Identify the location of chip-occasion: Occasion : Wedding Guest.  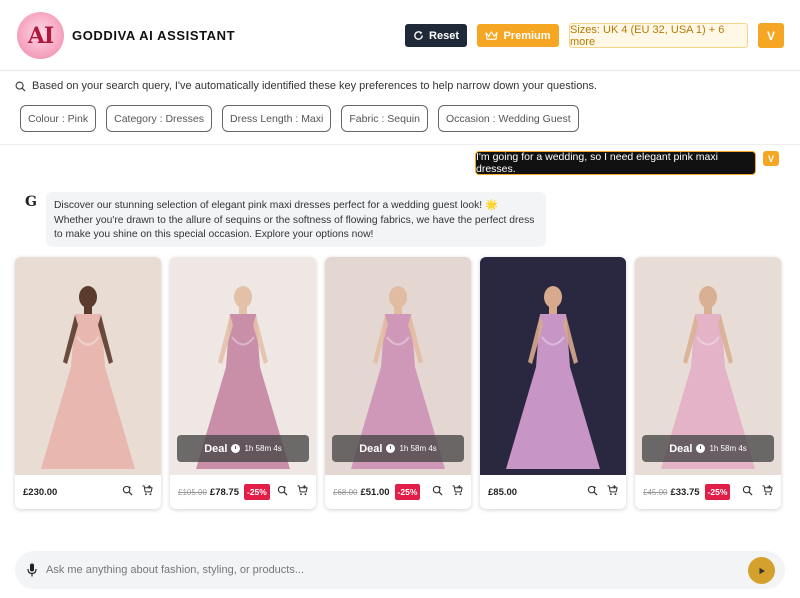
(508, 118).